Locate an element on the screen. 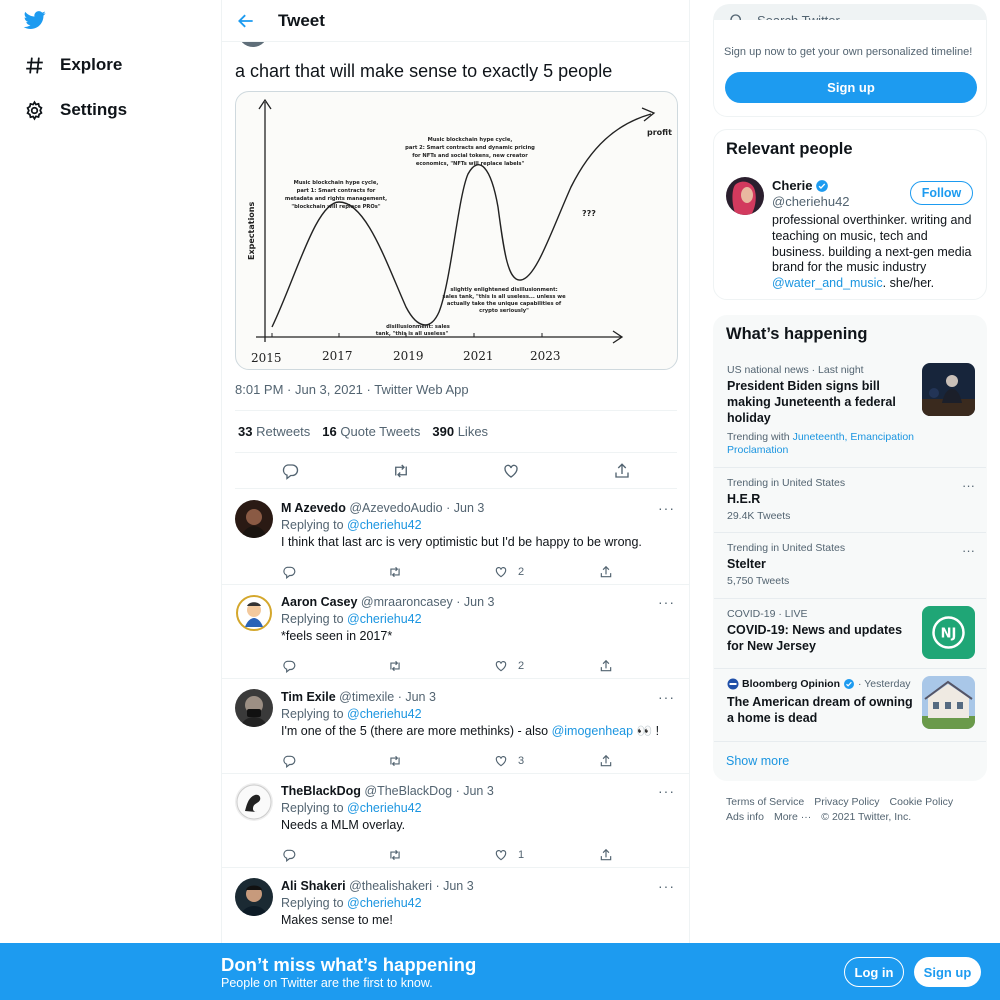 This screenshot has width=1000, height=1000. trend-thumbnail is located at coordinates (948, 389).